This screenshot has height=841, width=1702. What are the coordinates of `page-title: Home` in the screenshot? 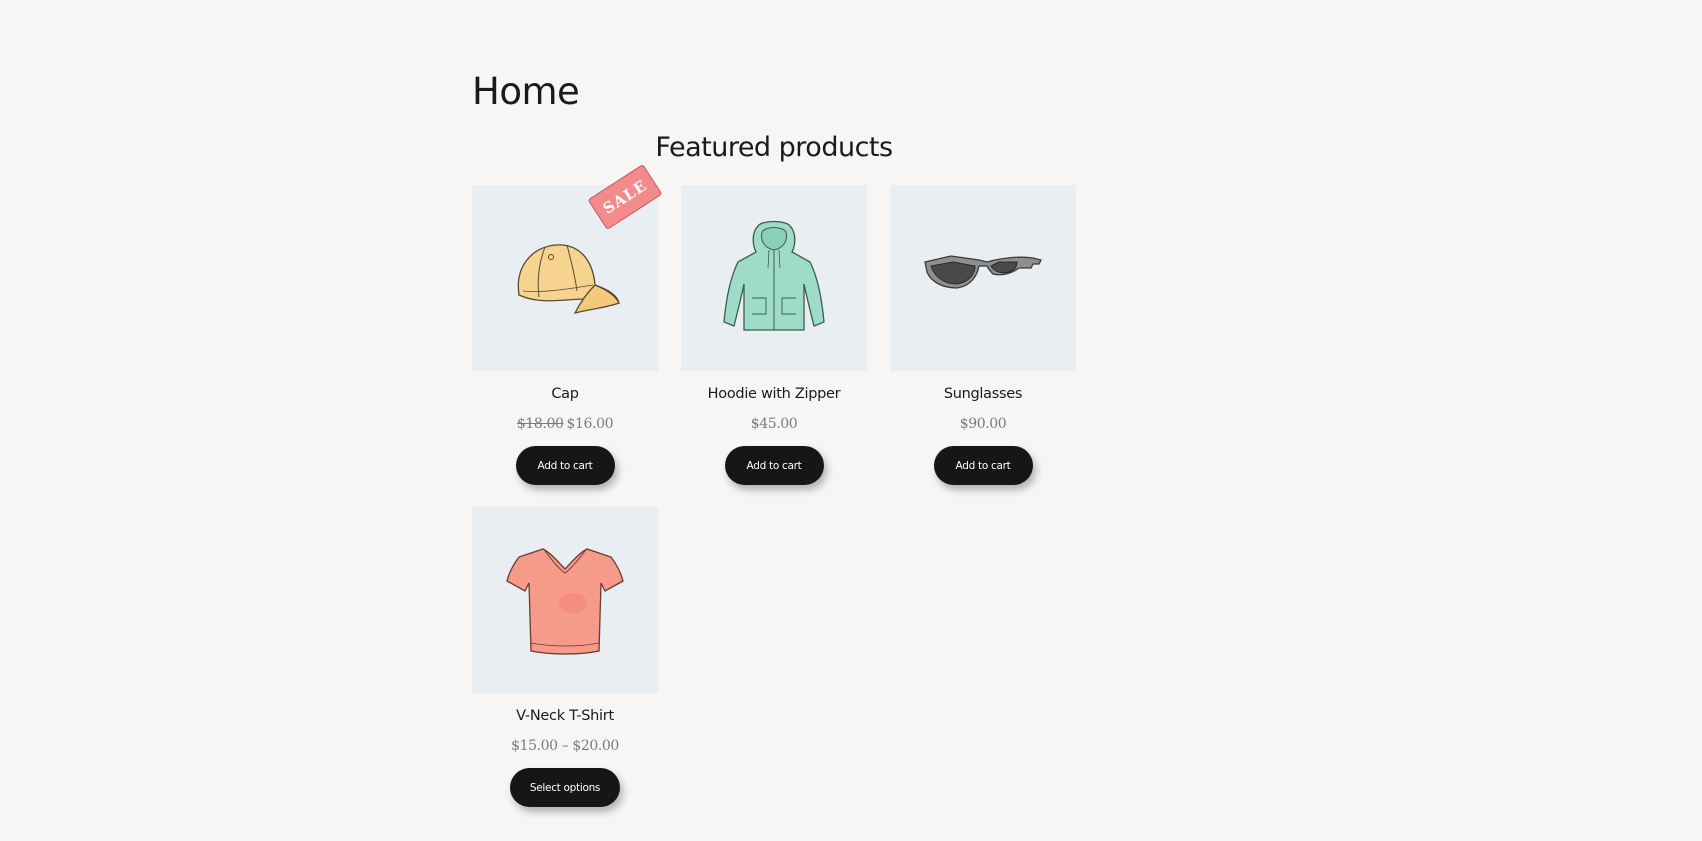 It's located at (526, 91).